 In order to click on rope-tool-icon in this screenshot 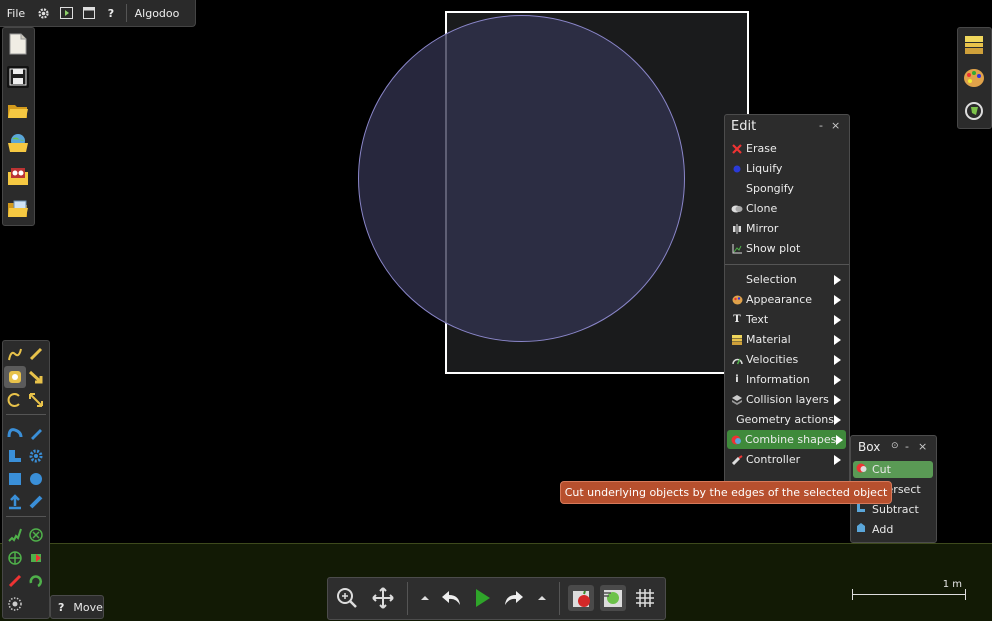, I will do `click(15, 433)`.